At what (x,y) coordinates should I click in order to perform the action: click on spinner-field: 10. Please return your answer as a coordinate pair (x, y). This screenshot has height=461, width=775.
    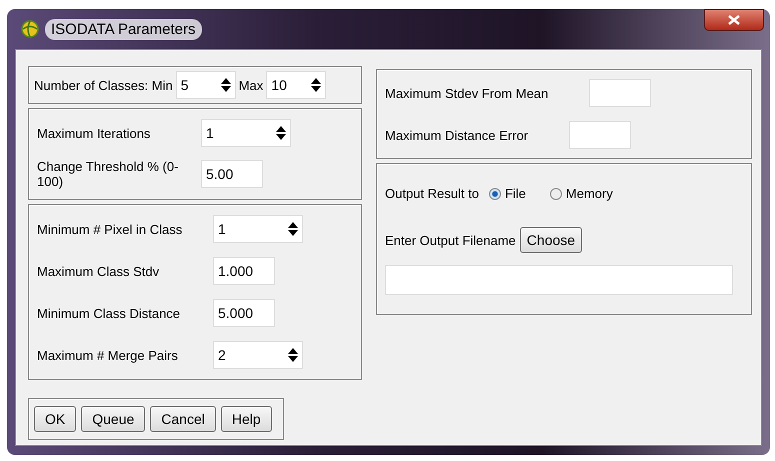
    Looking at the image, I should click on (296, 85).